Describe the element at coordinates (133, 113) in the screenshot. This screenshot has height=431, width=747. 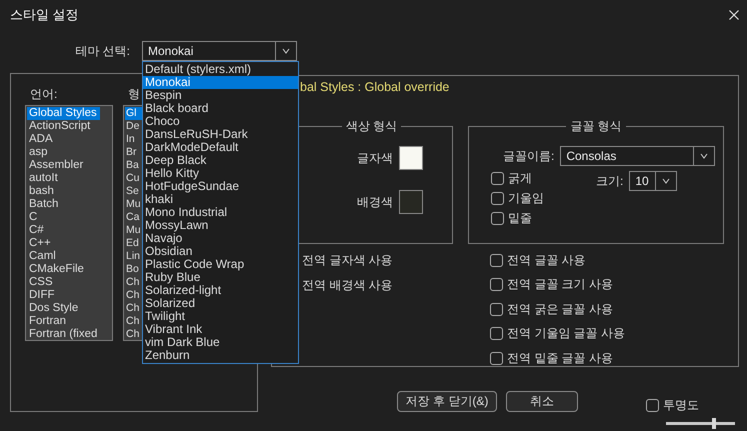
I see `list-item: Gl` at that location.